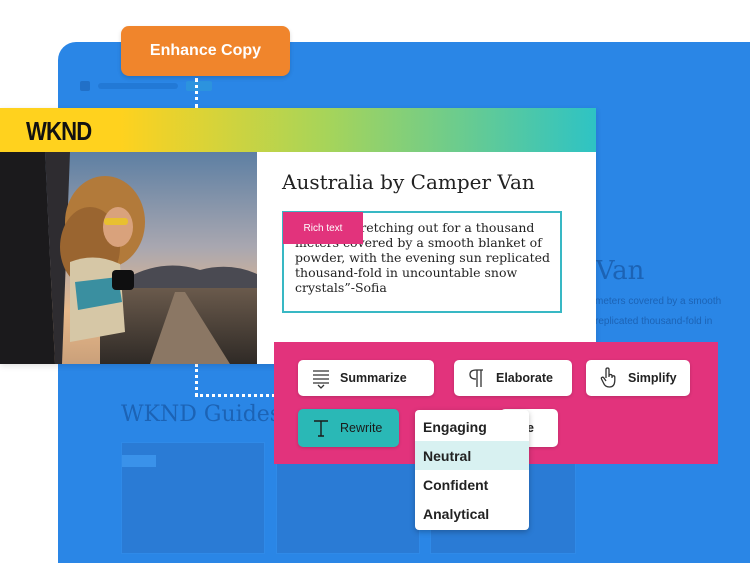  I want to click on traveler-photo-image, so click(128, 258).